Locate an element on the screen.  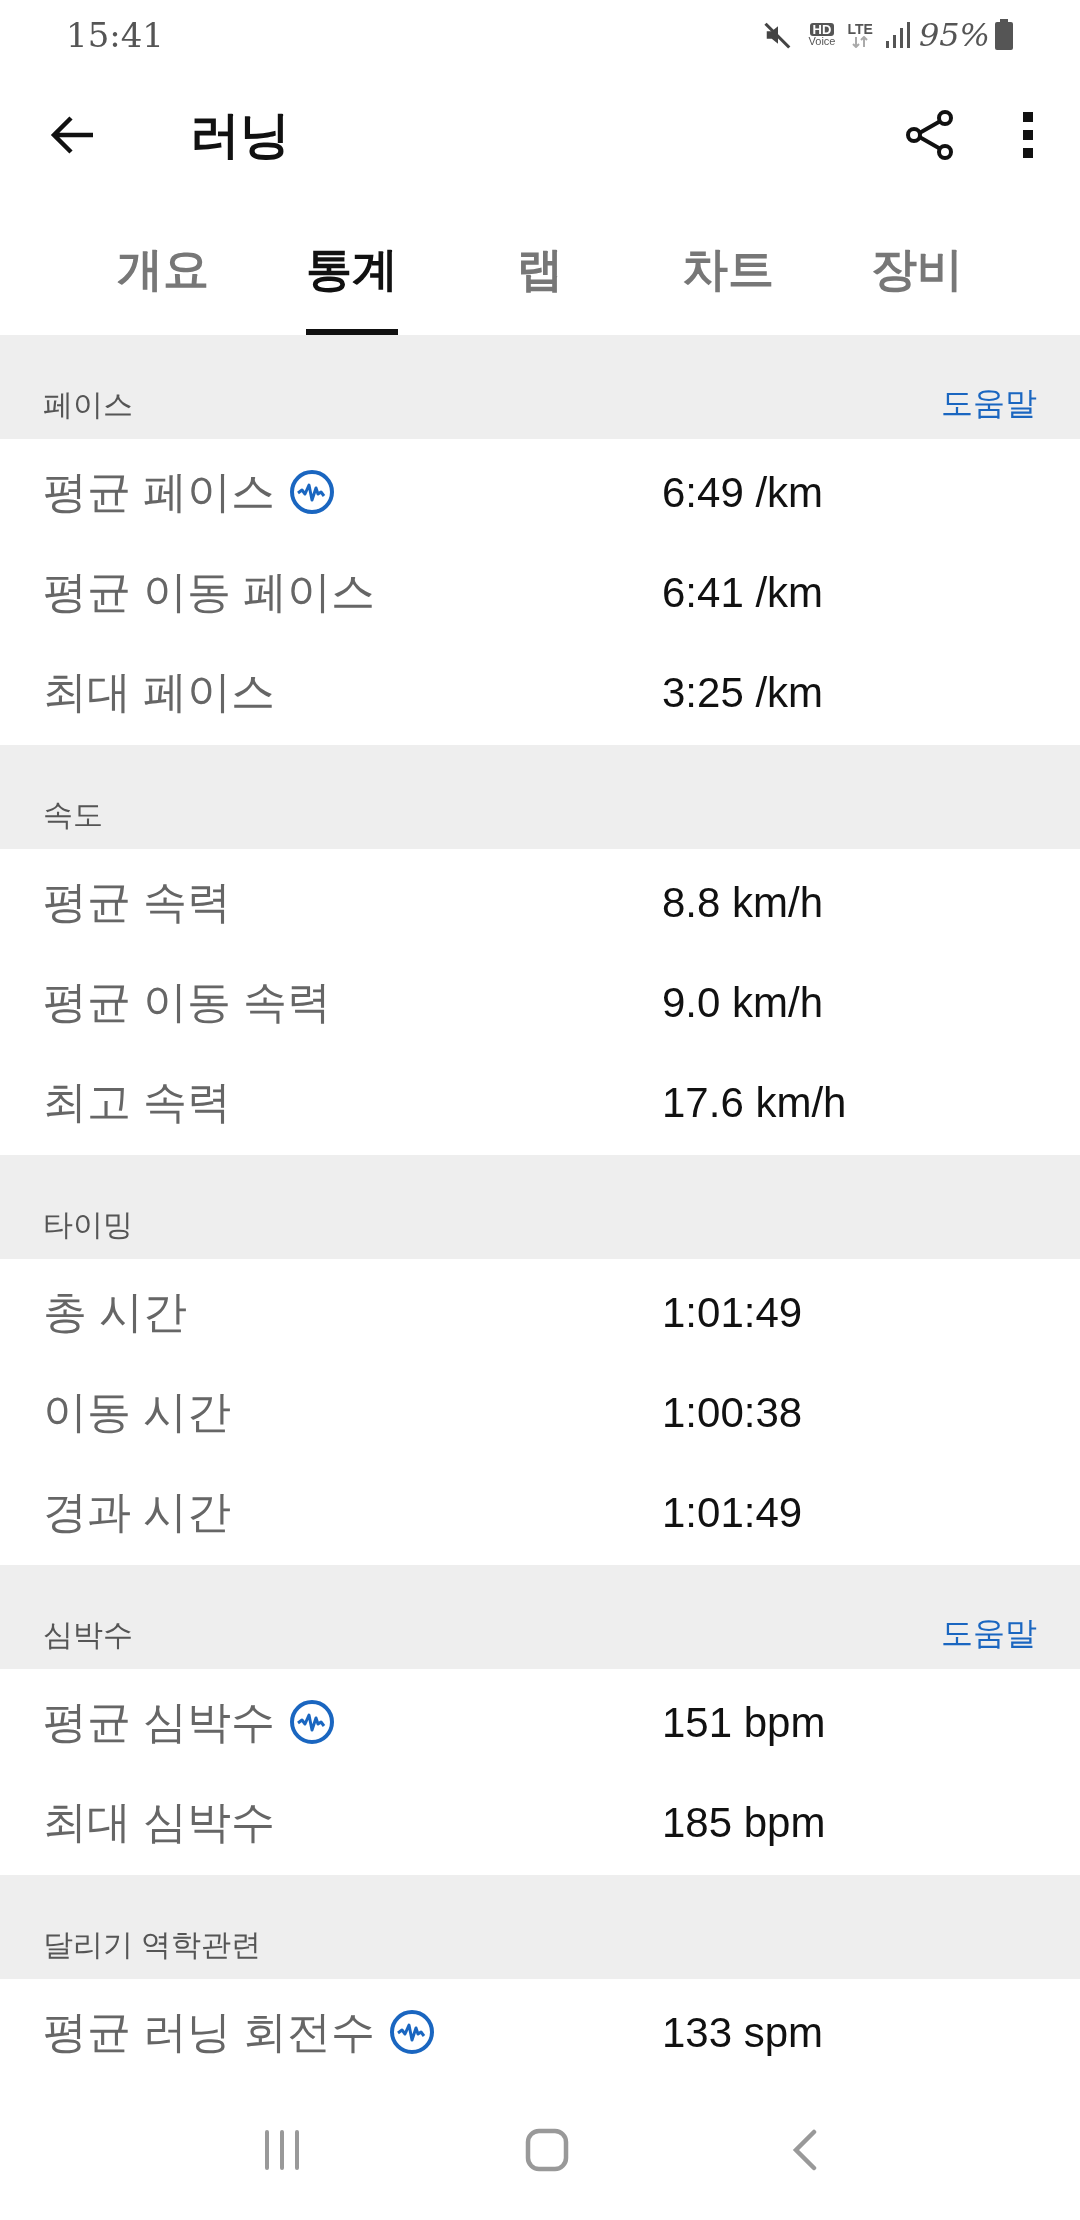
stat-value: 185 bpm is located at coordinates (744, 1822).